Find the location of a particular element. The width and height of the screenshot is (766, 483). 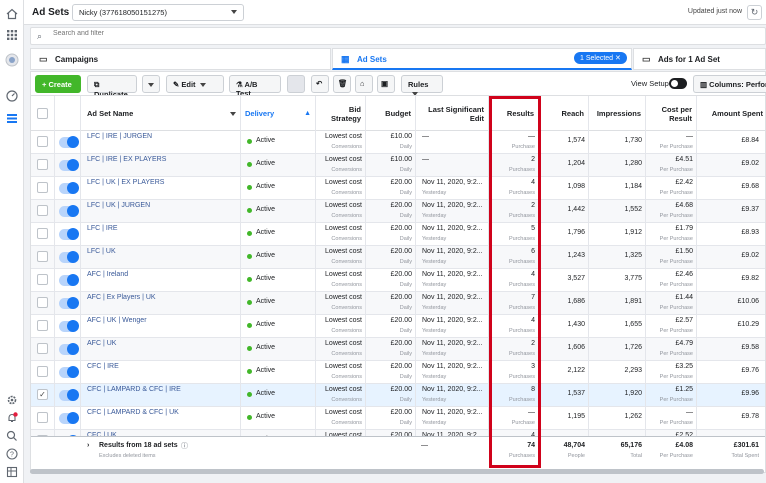

help-icon: ? is located at coordinates (12, 454).